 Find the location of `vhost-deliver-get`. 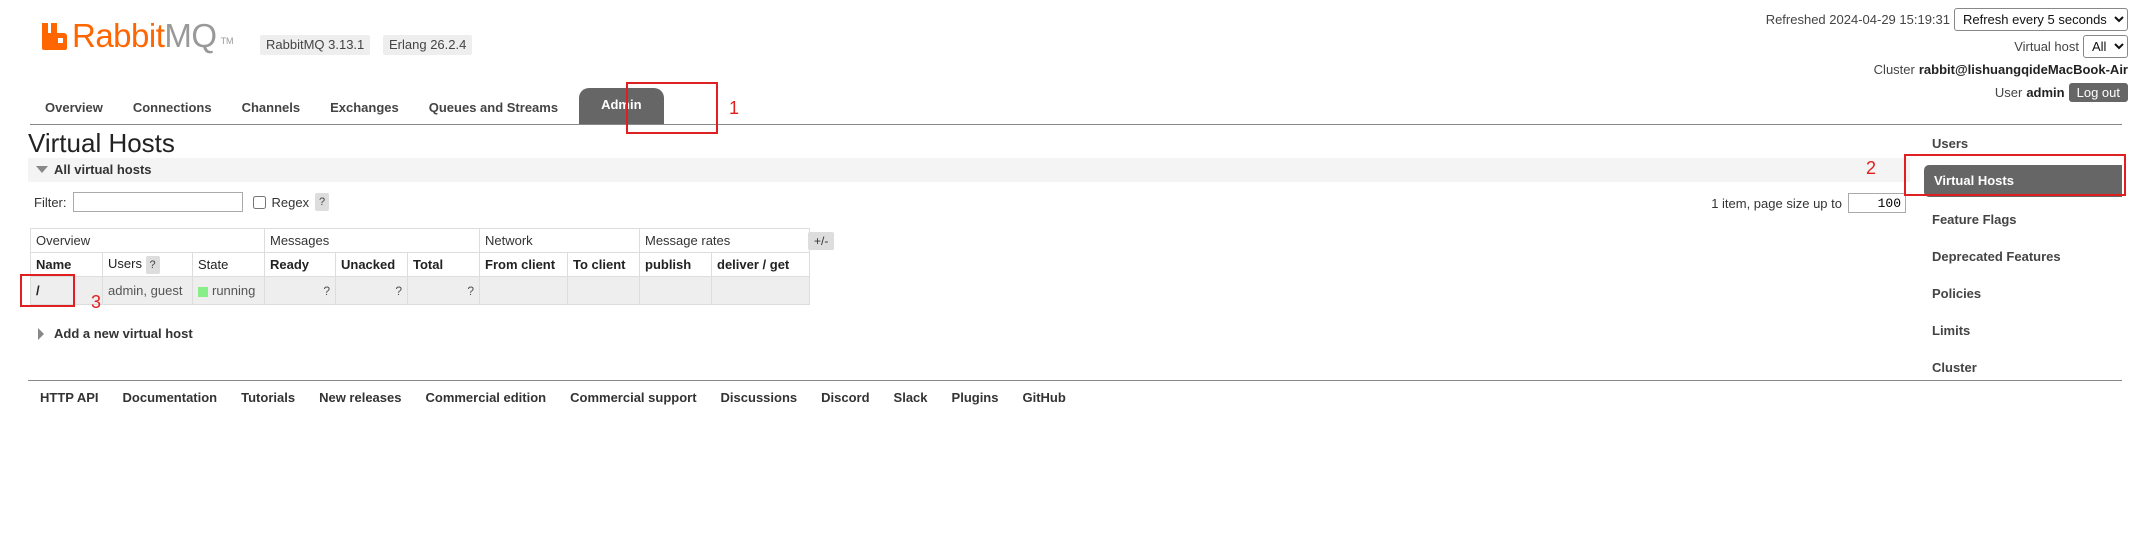

vhost-deliver-get is located at coordinates (760, 290).